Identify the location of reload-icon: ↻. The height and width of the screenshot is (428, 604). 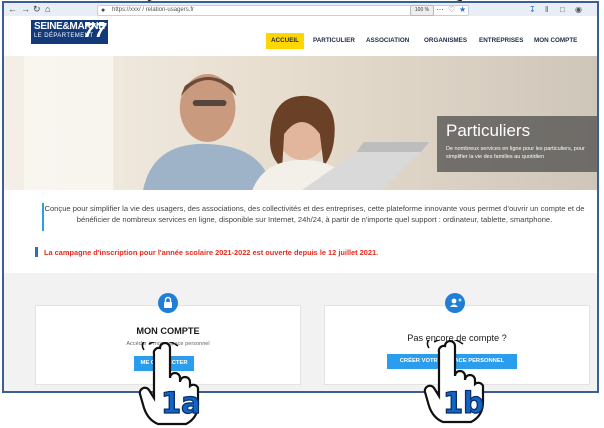
(37, 9).